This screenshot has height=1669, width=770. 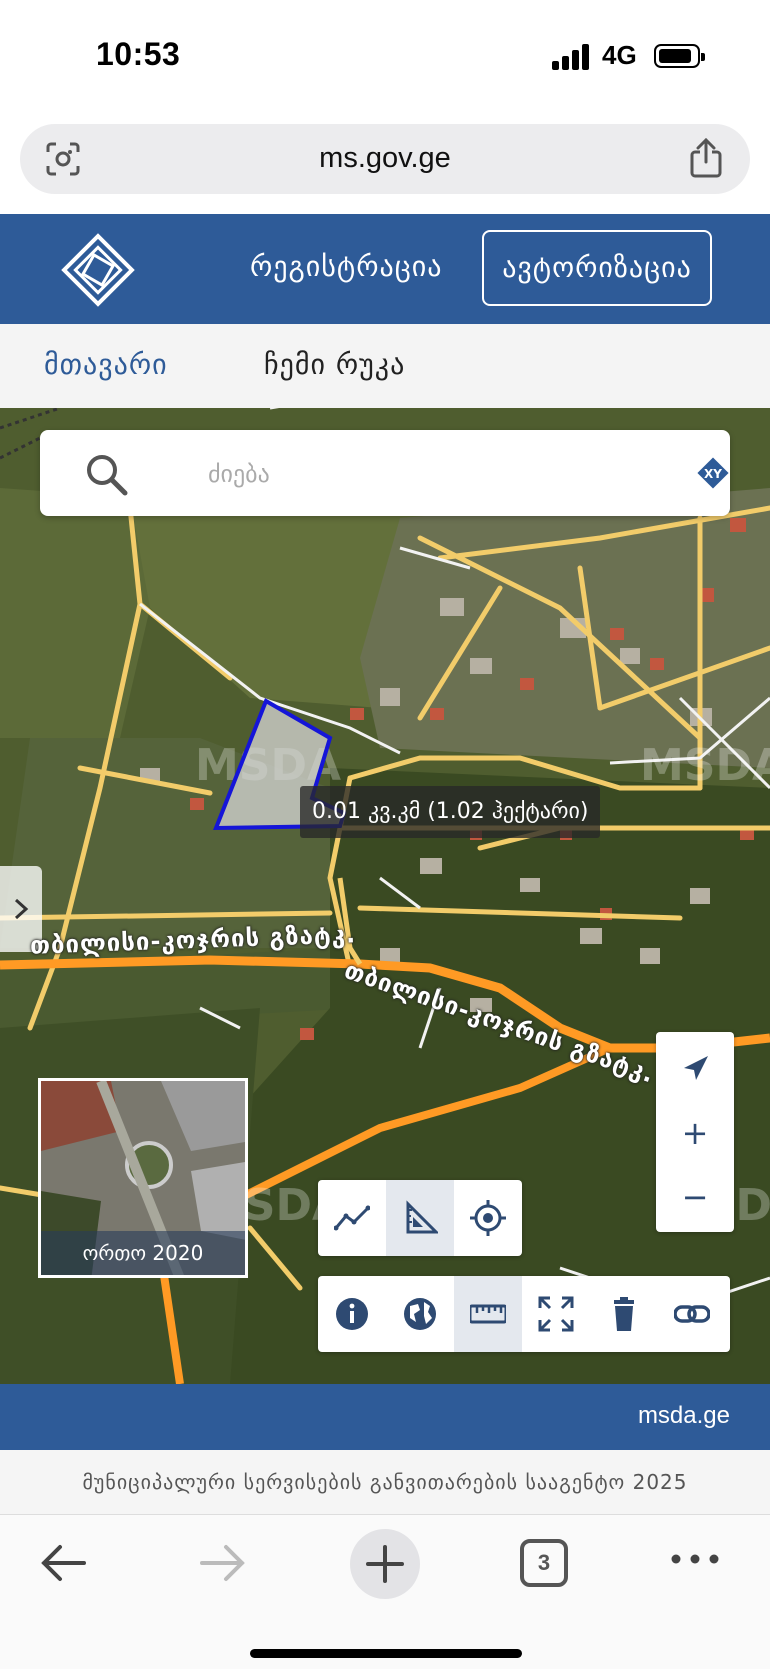 I want to click on map-search: XY, so click(x=385, y=473).